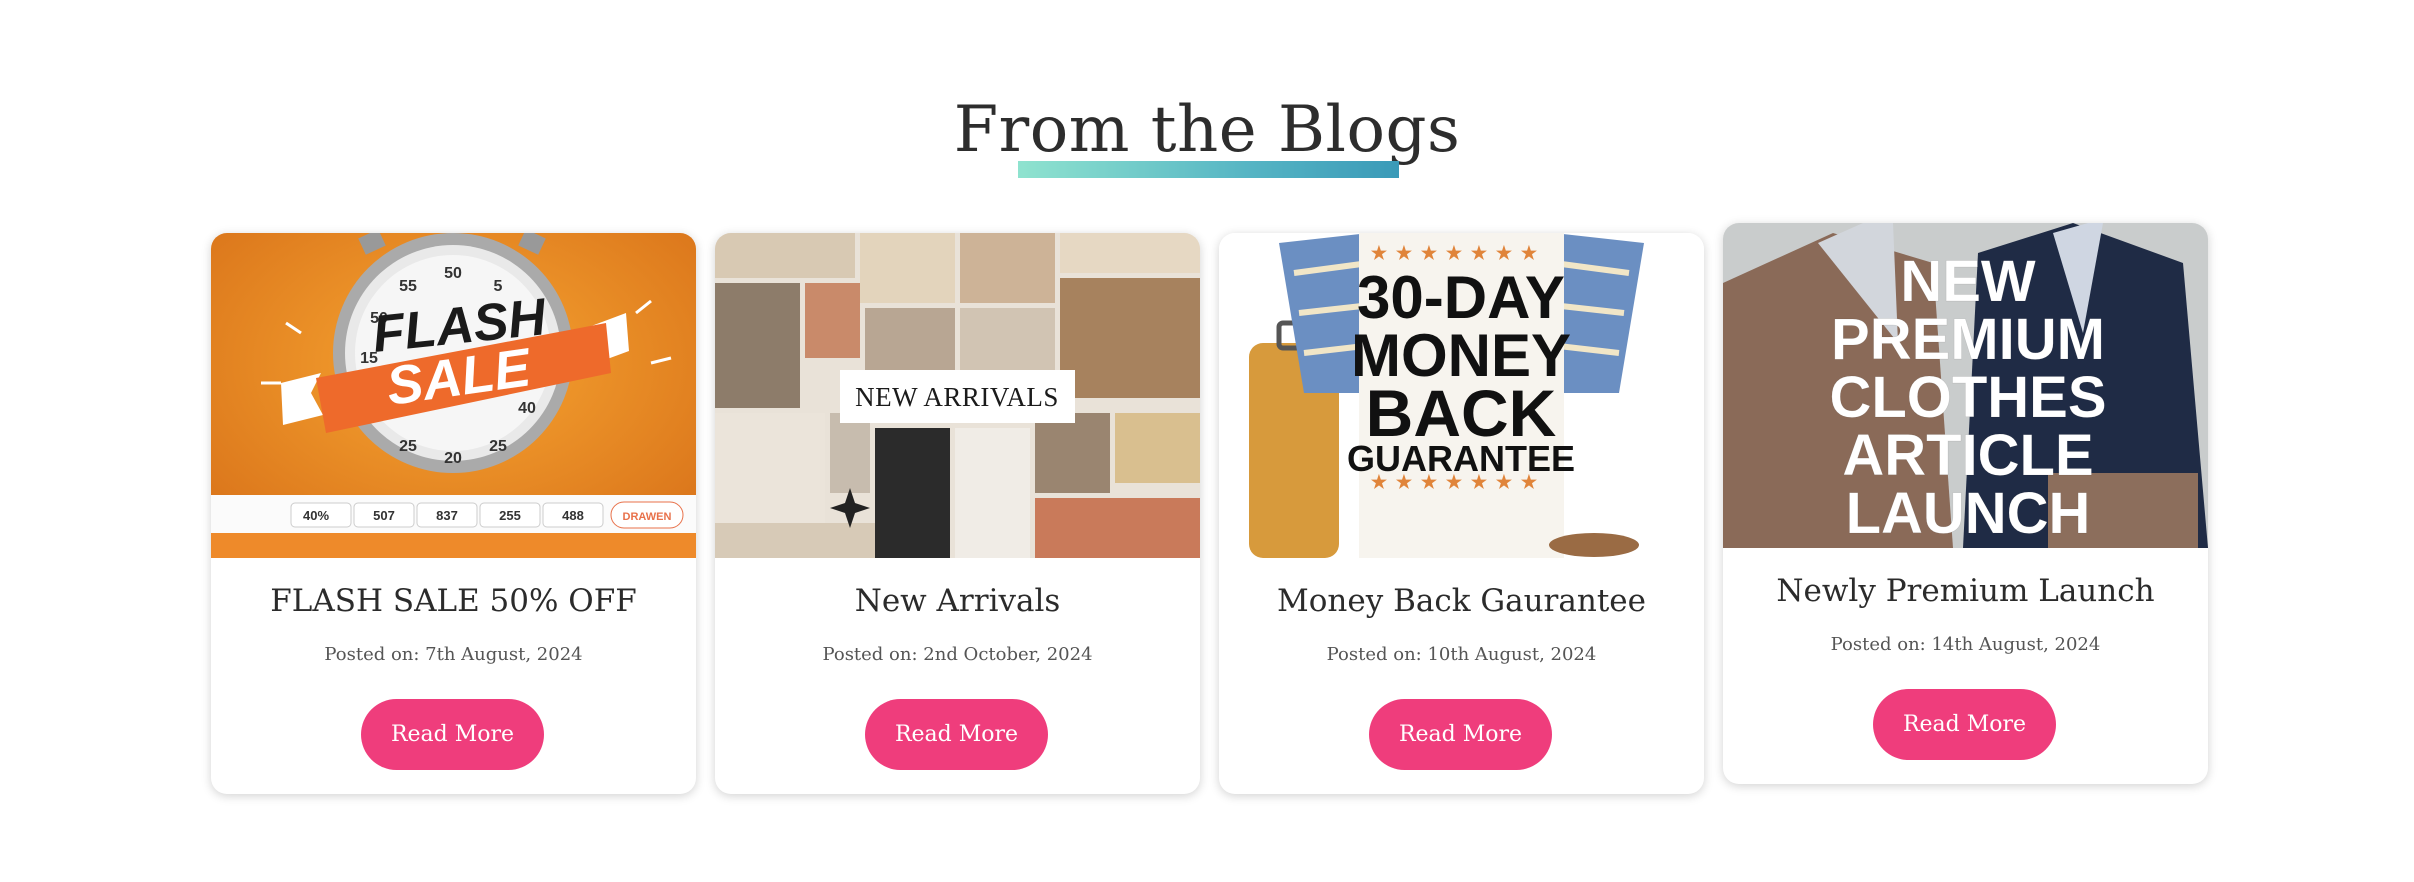 The height and width of the screenshot is (882, 2414). What do you see at coordinates (447, 515) in the screenshot?
I see `strip-value: 837` at bounding box center [447, 515].